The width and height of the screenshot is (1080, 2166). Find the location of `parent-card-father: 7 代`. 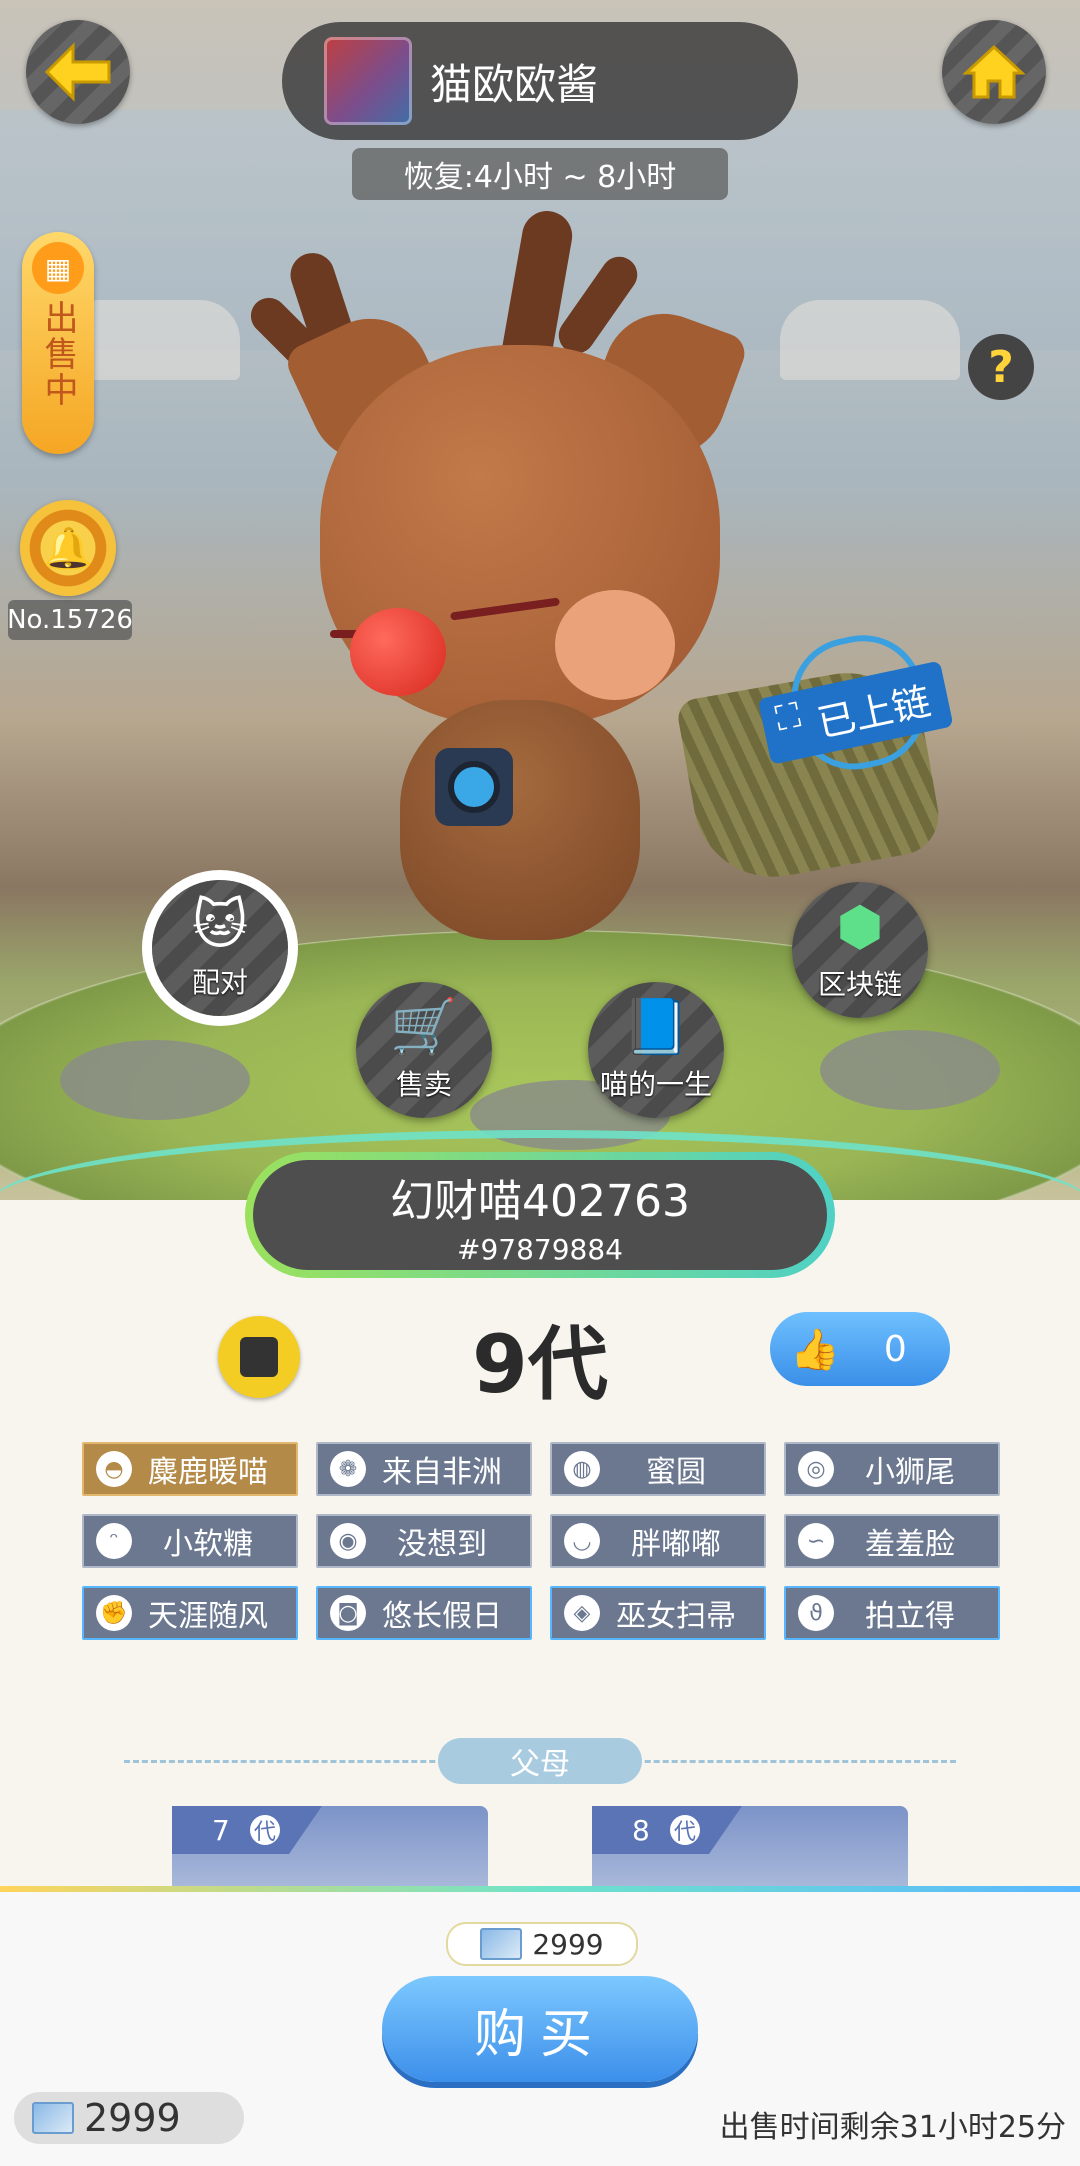

parent-card-father: 7 代 is located at coordinates (330, 1846).